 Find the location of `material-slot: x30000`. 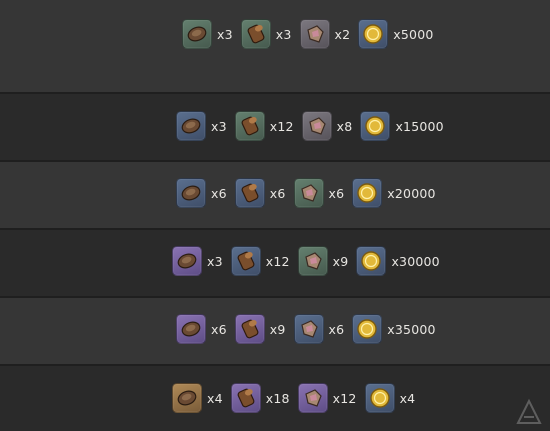

material-slot: x30000 is located at coordinates (401, 261).